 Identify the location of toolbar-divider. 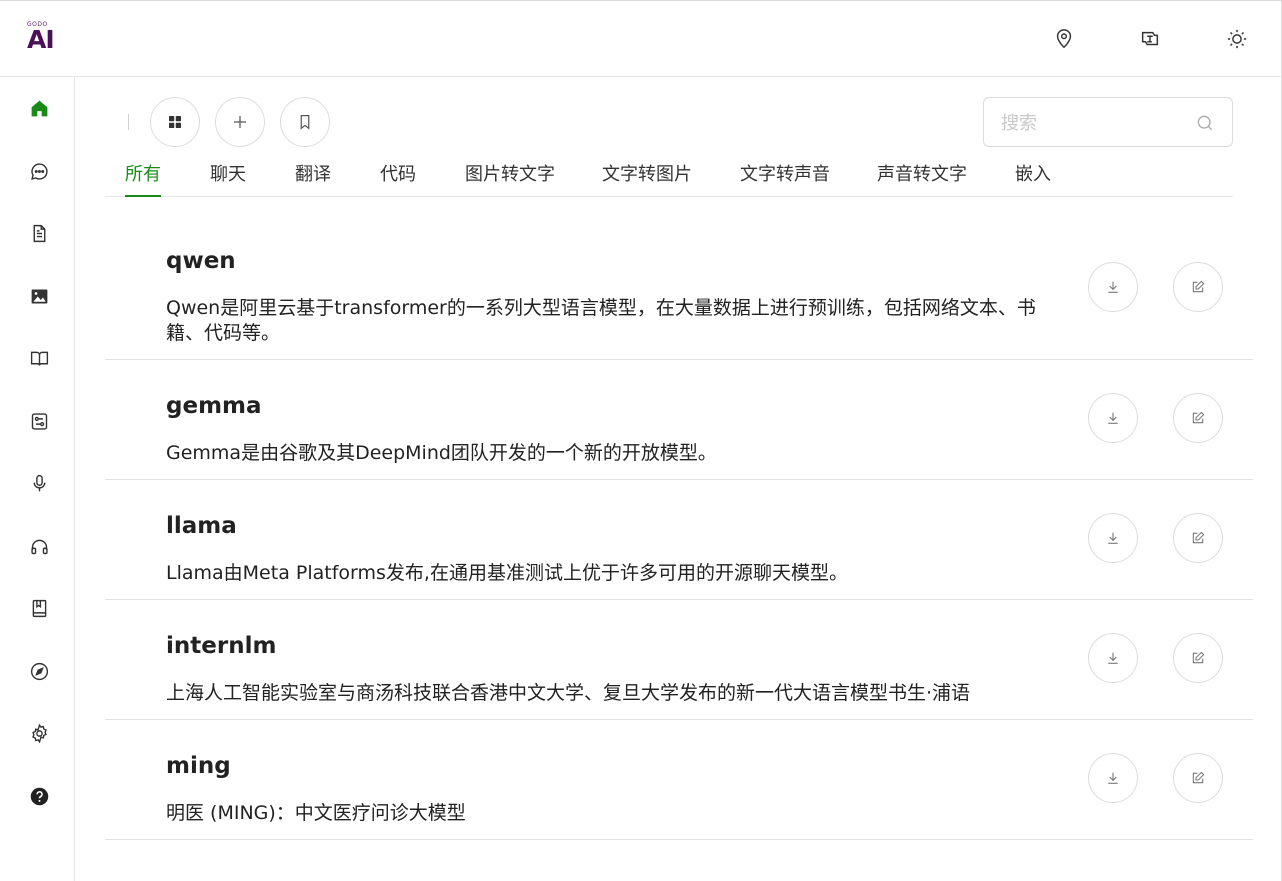
(128, 122).